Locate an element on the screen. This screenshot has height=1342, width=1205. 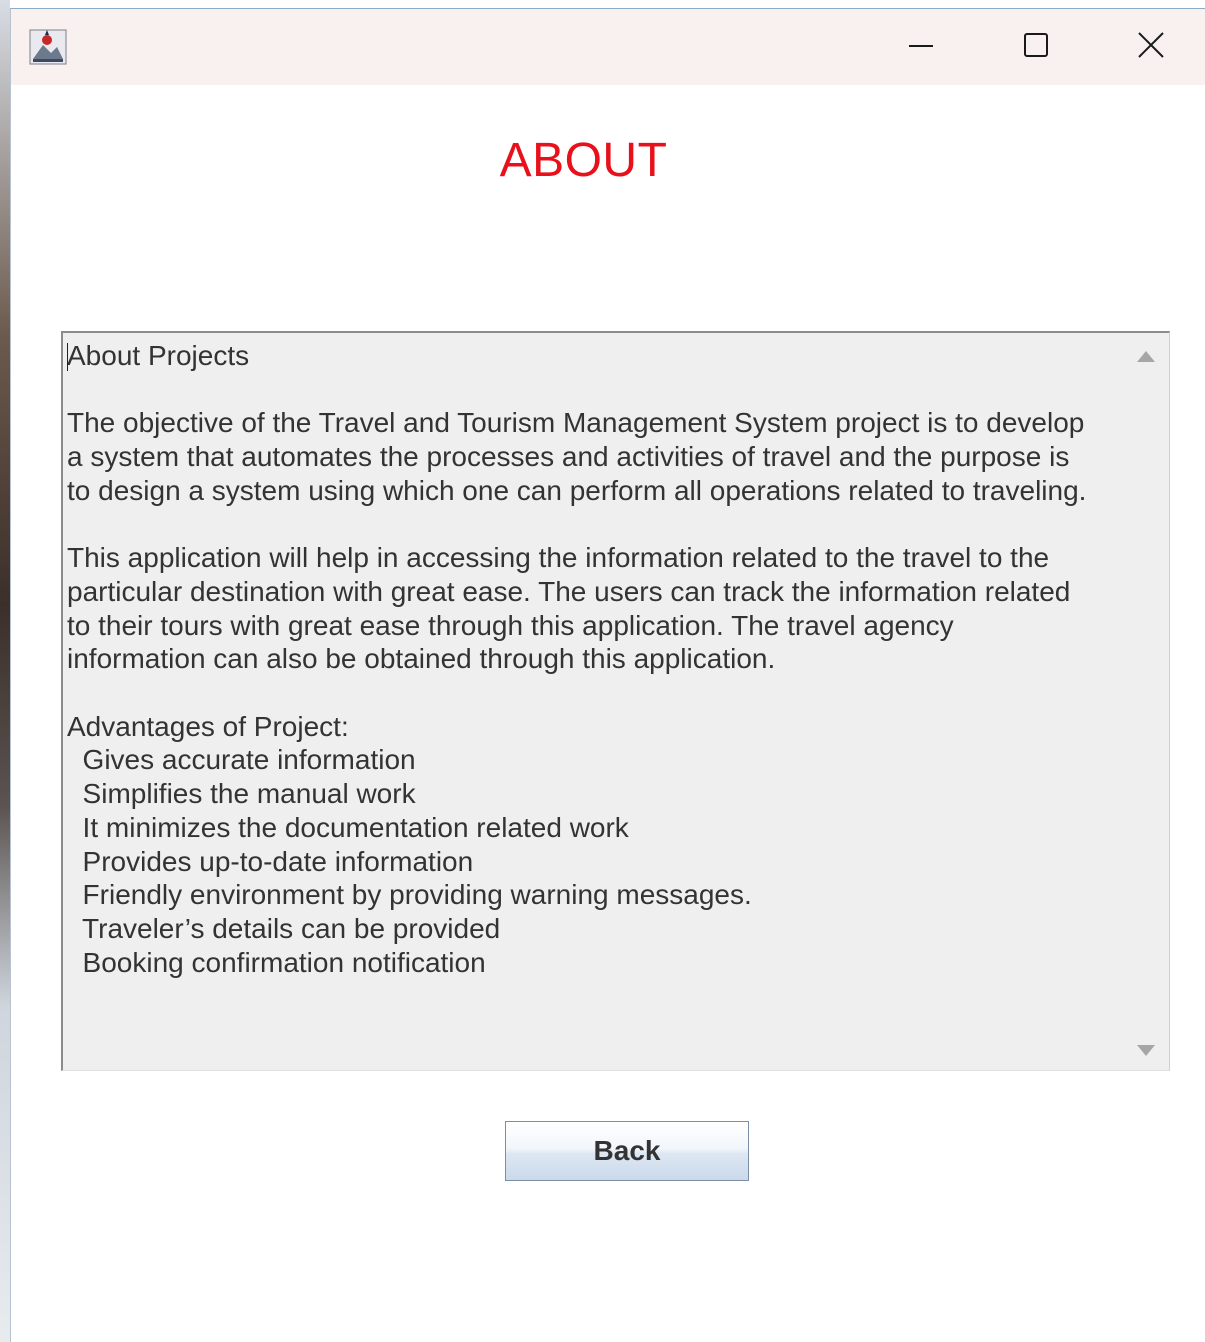
maximize-icon is located at coordinates (1036, 47).